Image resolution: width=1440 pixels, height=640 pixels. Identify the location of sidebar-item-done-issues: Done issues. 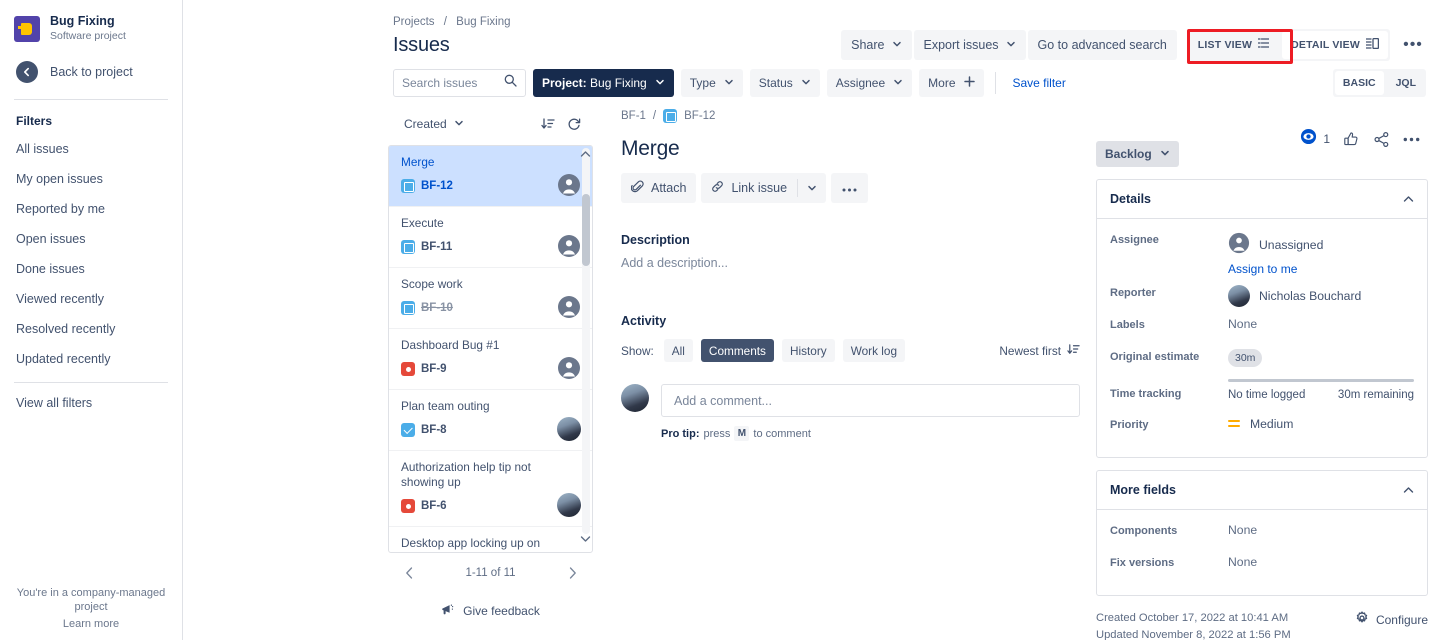
(91, 269).